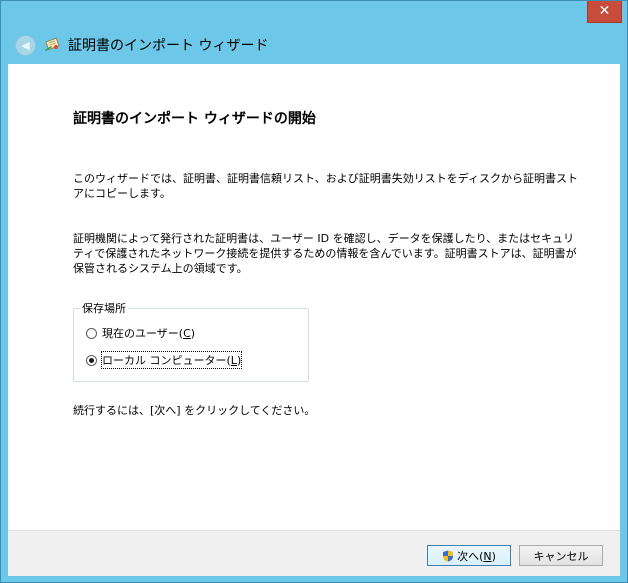 The image size is (628, 583). I want to click on next-button-label: 次へ(N), so click(476, 556).